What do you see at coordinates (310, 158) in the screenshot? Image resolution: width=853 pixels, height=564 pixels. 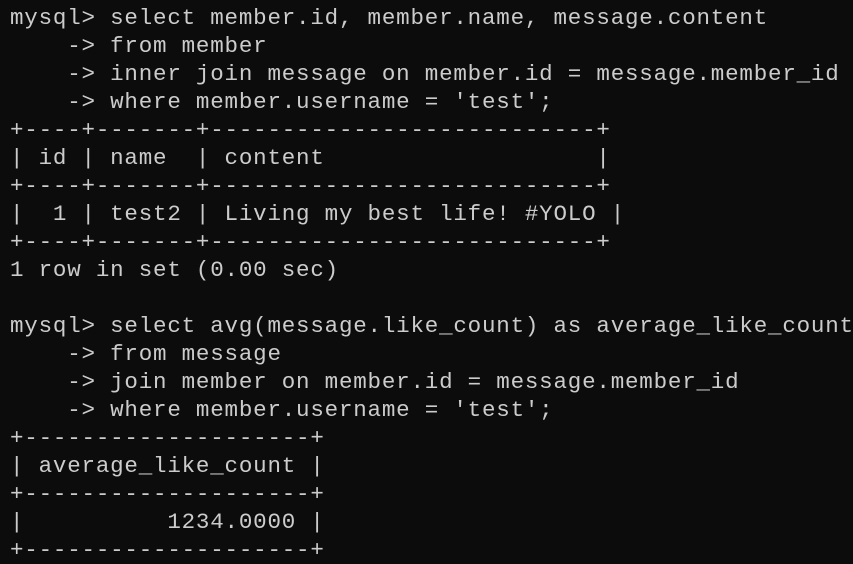 I see `table-header-row: | id | name | content |` at bounding box center [310, 158].